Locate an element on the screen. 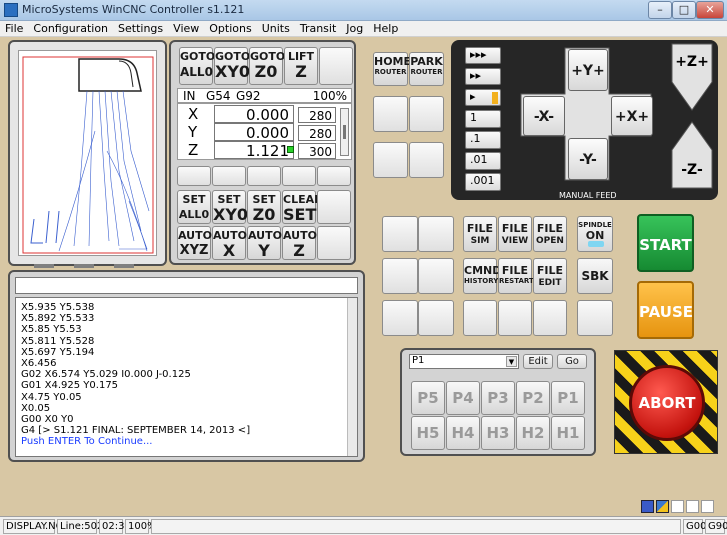 The height and width of the screenshot is (535, 727). spindle-on-button: SPINDLE ON is located at coordinates (595, 234).